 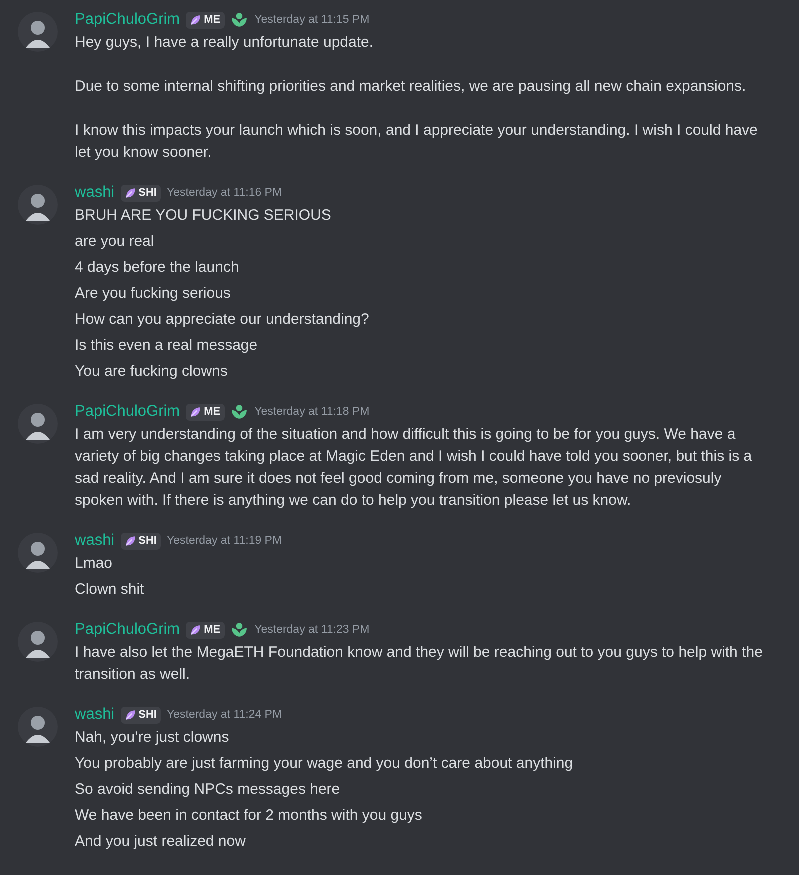 What do you see at coordinates (417, 142) in the screenshot?
I see `message-text: I know this impacts your launch which is soon, and I appreciate your understanding. I wish I could have let you know sooner.` at bounding box center [417, 142].